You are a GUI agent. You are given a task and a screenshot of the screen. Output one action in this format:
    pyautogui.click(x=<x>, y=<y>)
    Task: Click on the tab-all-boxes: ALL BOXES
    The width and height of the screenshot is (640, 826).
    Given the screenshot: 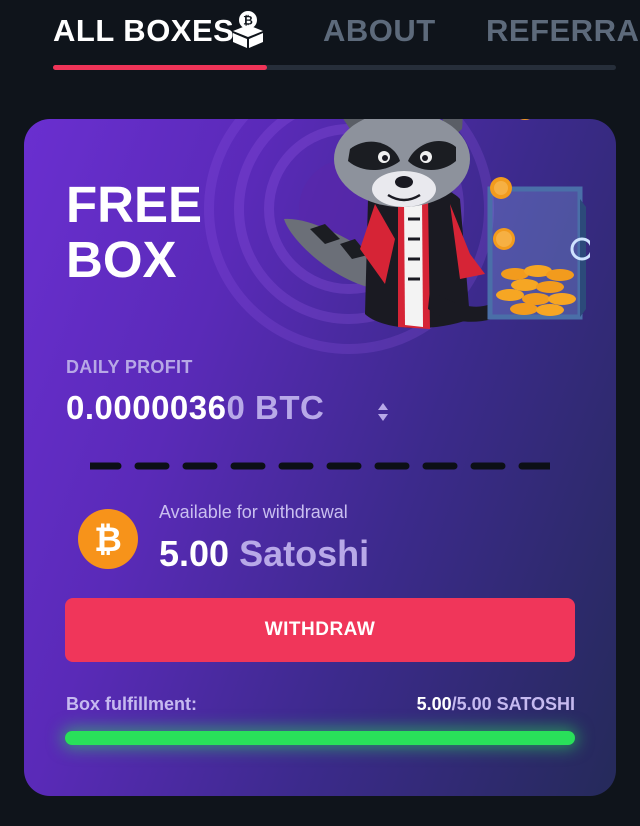 What is the action you would take?
    pyautogui.click(x=143, y=31)
    